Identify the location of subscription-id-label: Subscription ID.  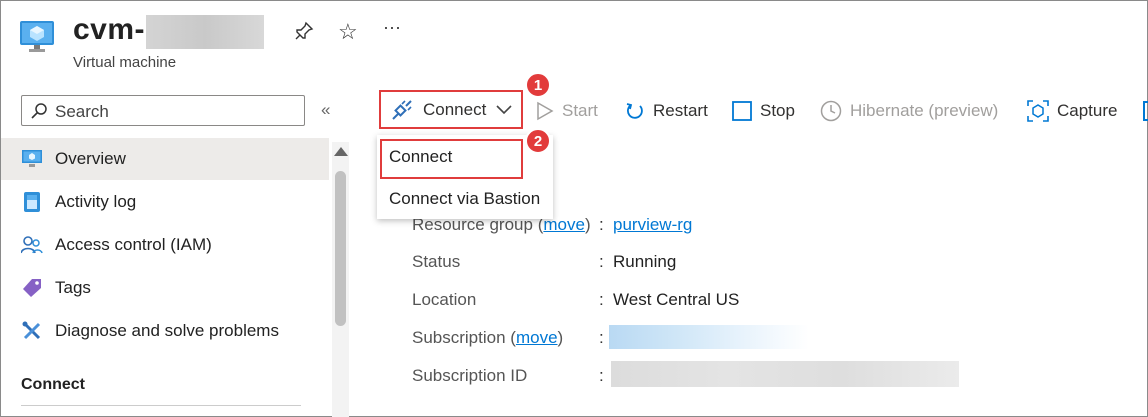
(470, 375).